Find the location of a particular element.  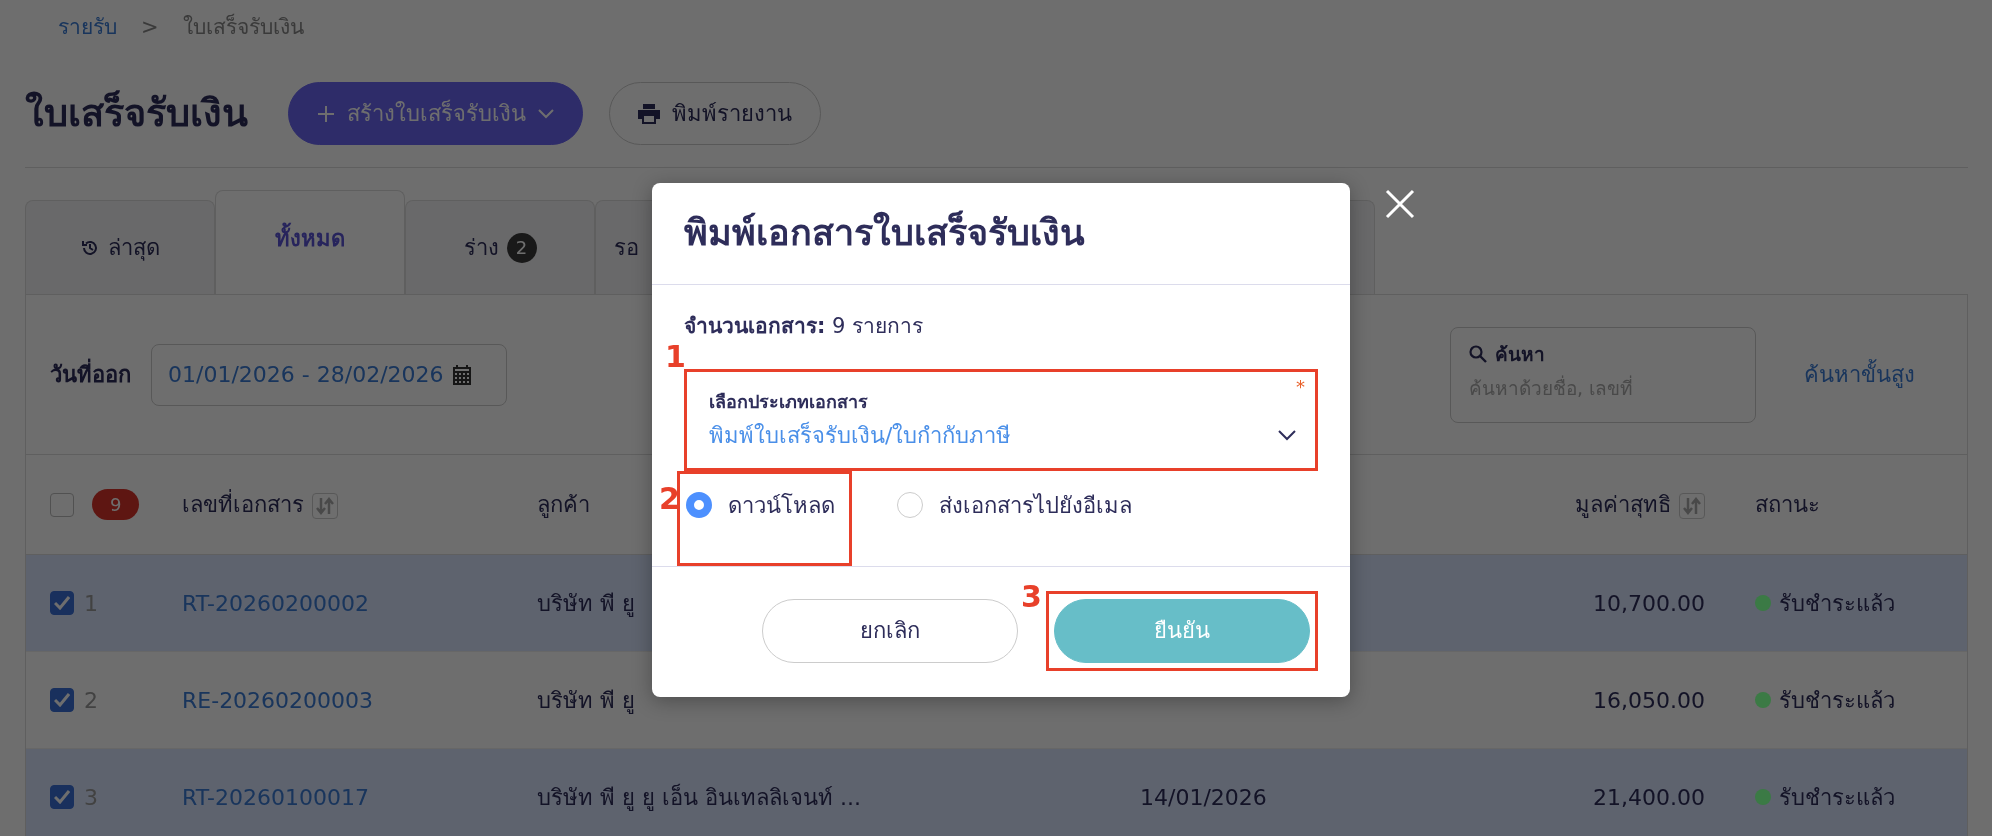

column-header: มูลค่าสุทธิ is located at coordinates (1623, 504).